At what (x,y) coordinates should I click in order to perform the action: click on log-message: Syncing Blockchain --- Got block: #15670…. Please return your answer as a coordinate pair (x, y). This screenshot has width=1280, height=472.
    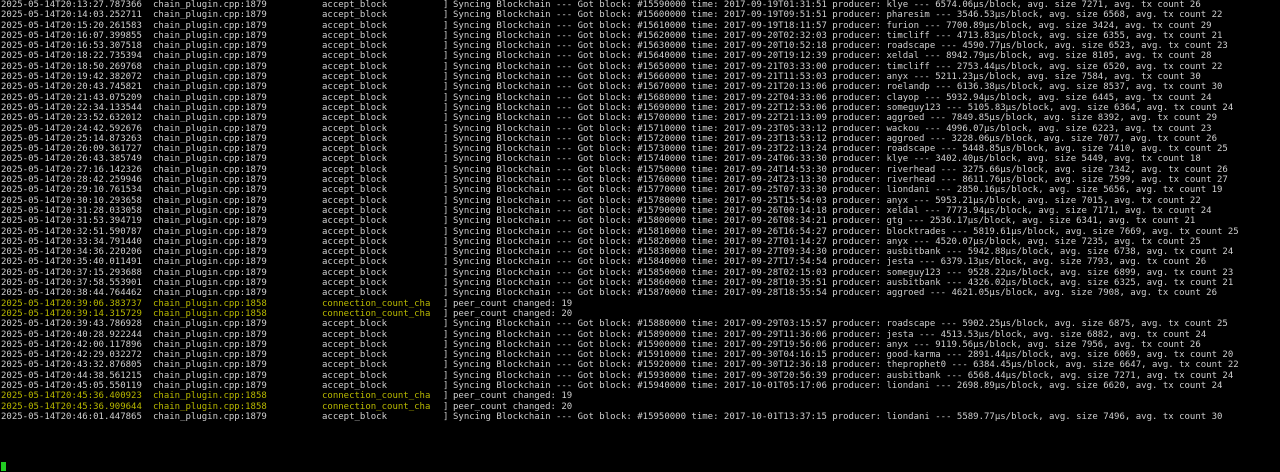
    Looking at the image, I should click on (838, 87).